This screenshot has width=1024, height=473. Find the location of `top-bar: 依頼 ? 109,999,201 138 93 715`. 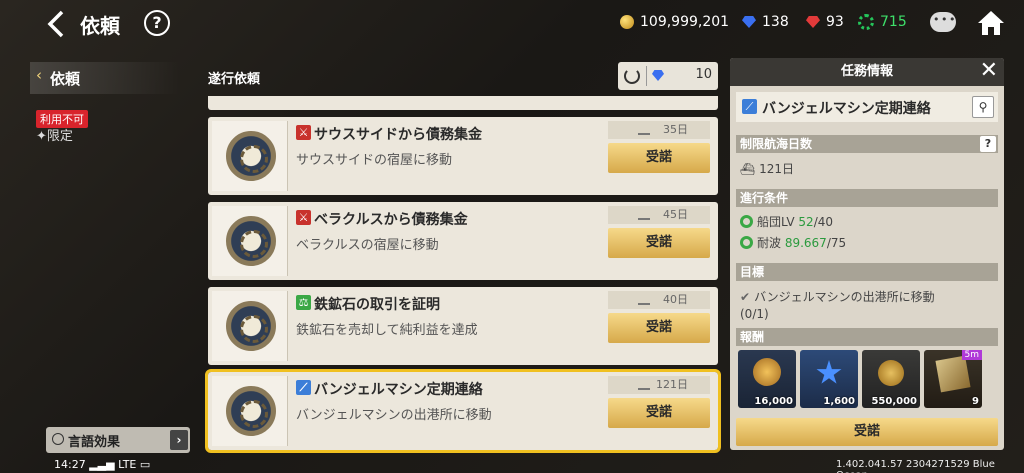

top-bar: 依頼 ? 109,999,201 138 93 715 is located at coordinates (512, 24).